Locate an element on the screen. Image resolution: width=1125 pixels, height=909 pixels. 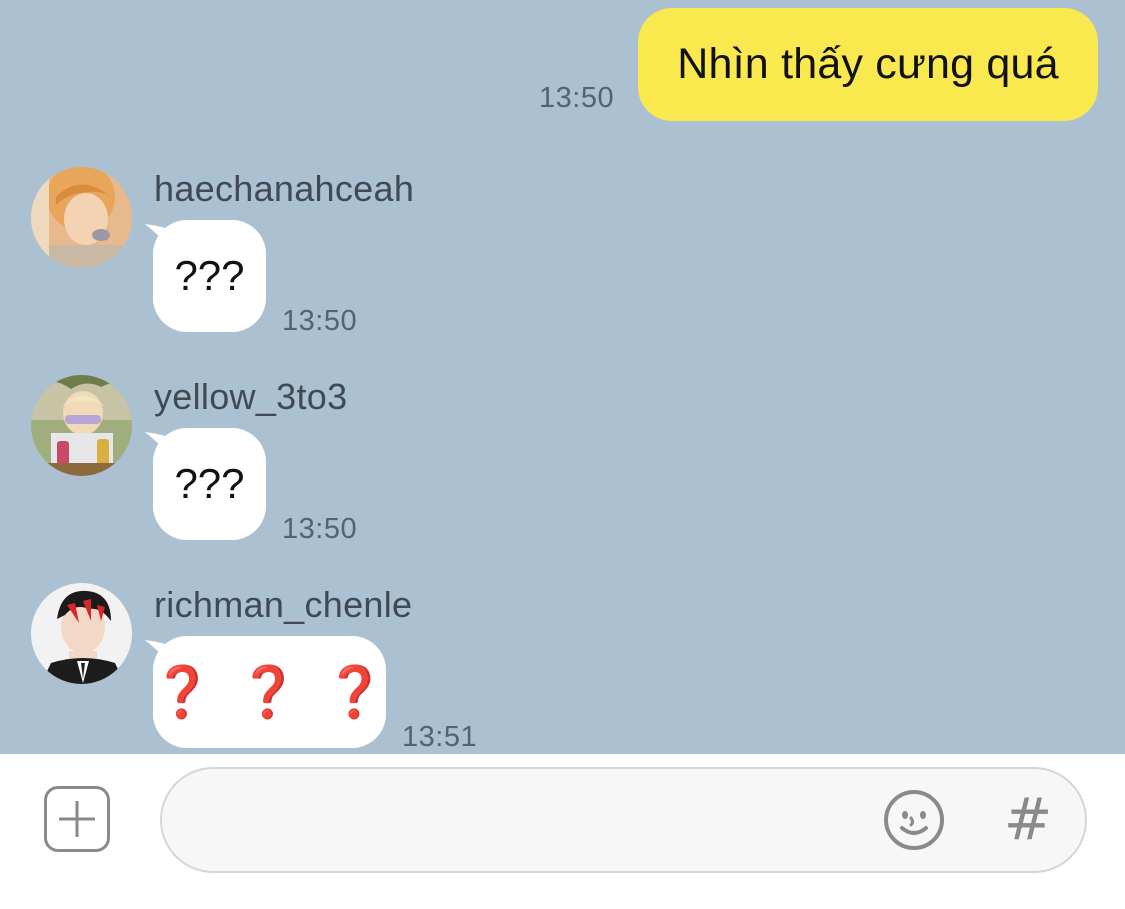
outgoing-message-bubble: Nhìn thấy cưng quá is located at coordinates (868, 64).